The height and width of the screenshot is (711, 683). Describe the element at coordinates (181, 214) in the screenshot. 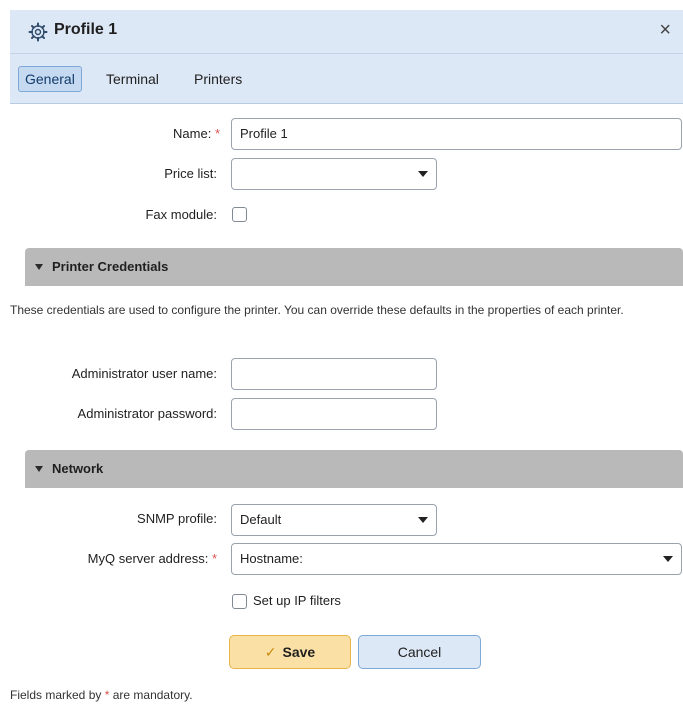

I see `fax-module-label: Fax module:` at that location.